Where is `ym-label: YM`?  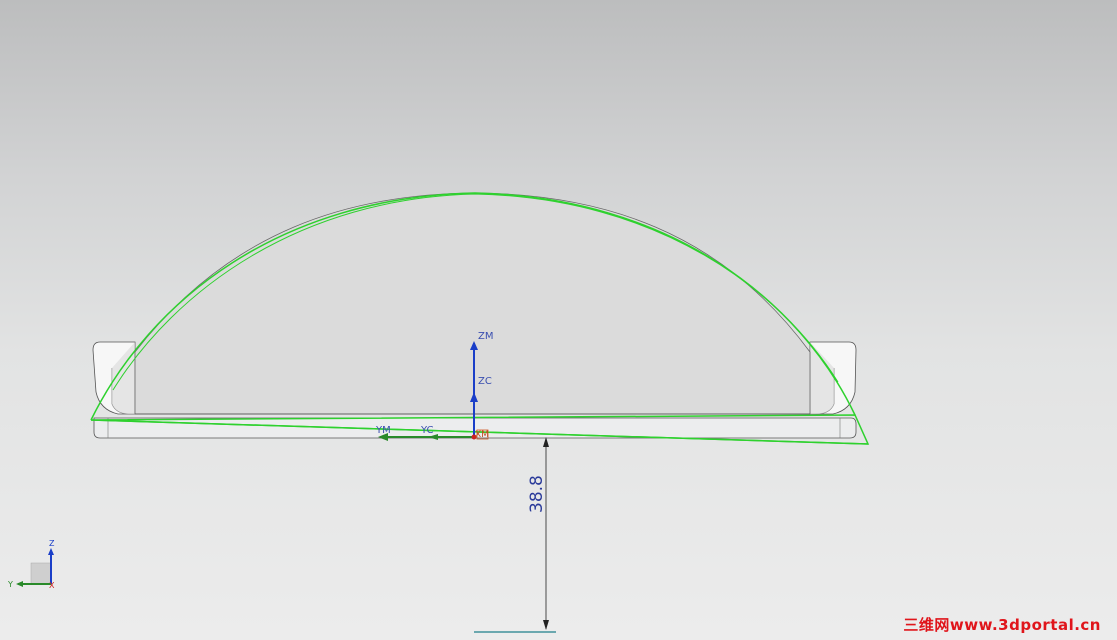
ym-label: YM is located at coordinates (383, 430).